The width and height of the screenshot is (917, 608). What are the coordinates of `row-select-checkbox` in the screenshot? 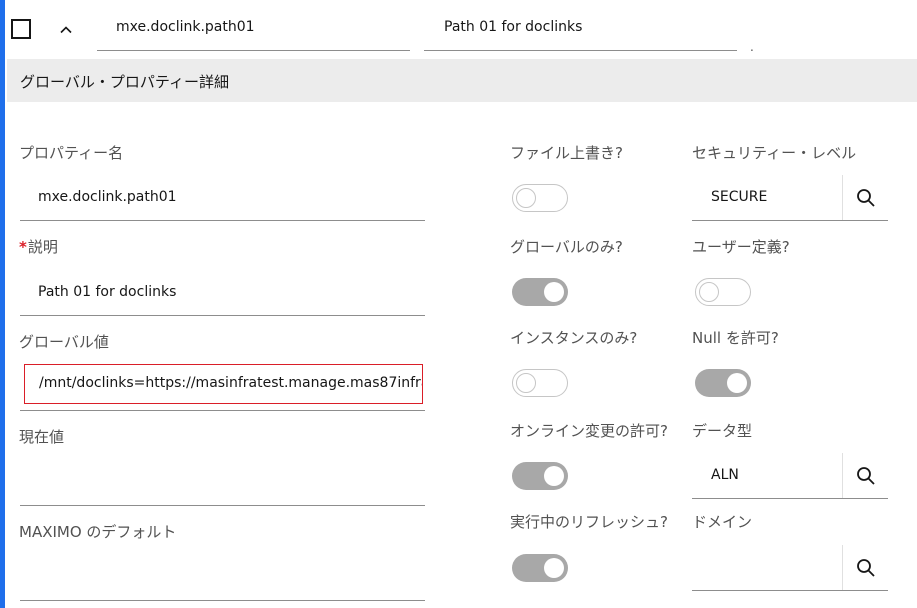 It's located at (21, 29).